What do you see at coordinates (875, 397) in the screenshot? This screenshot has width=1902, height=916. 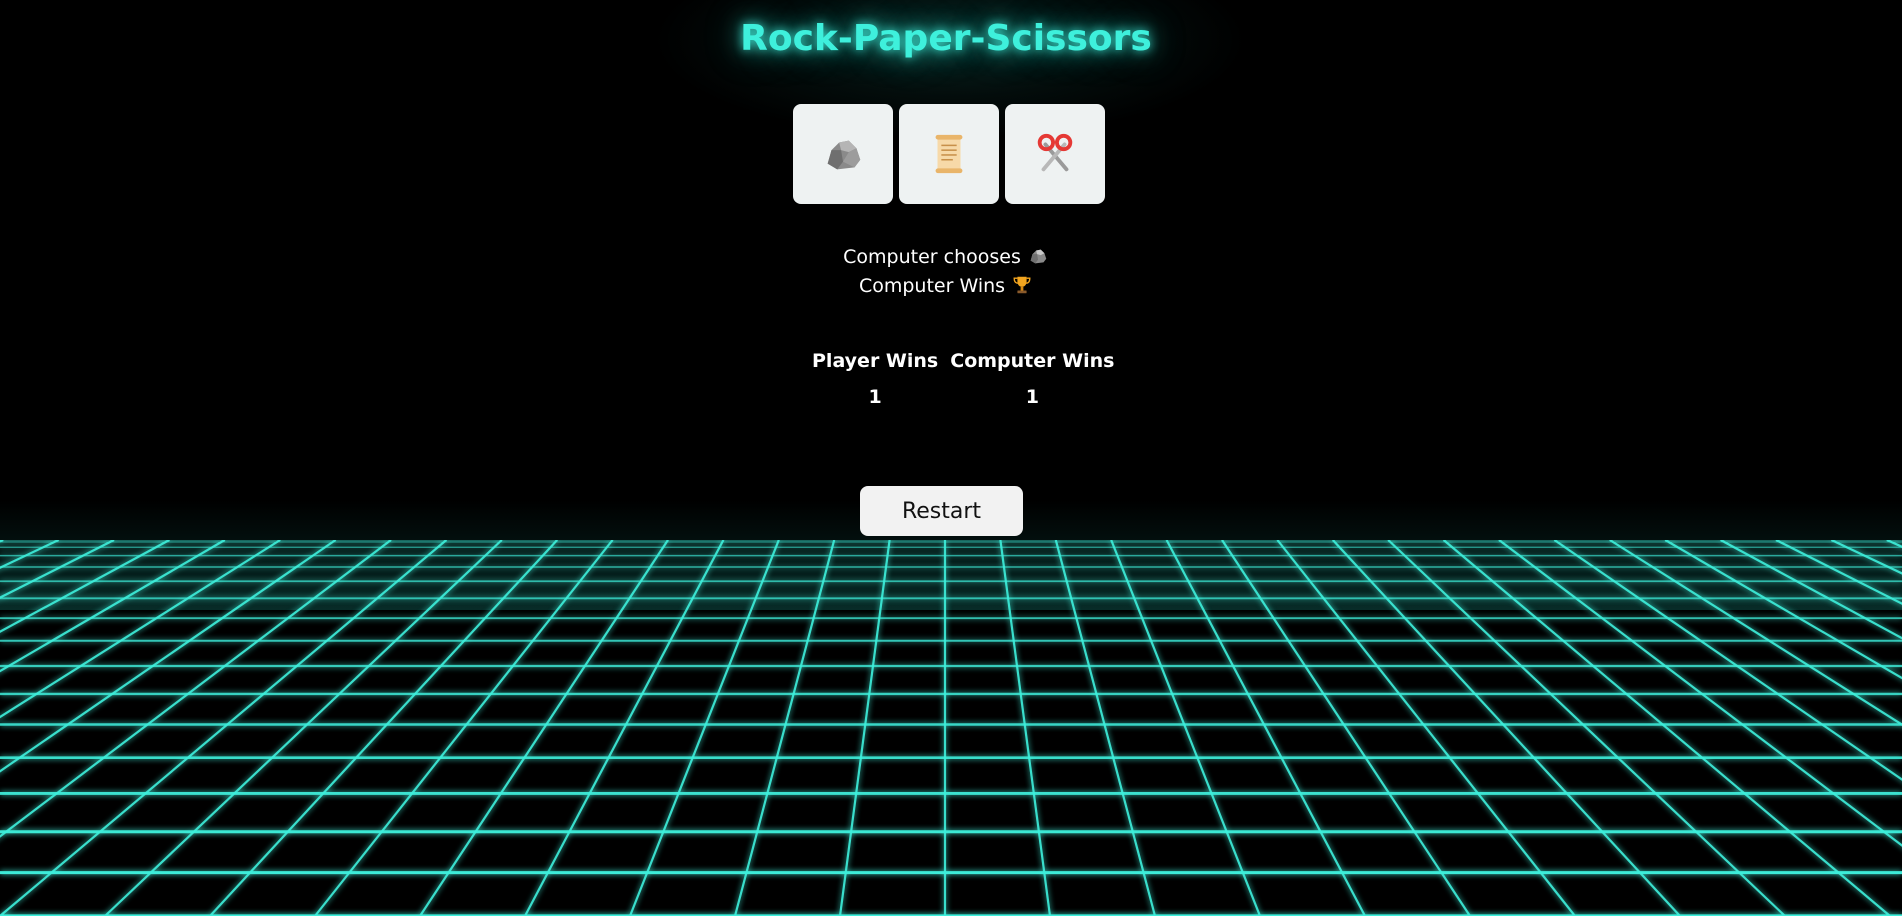 I see `player-wins-value: 1` at bounding box center [875, 397].